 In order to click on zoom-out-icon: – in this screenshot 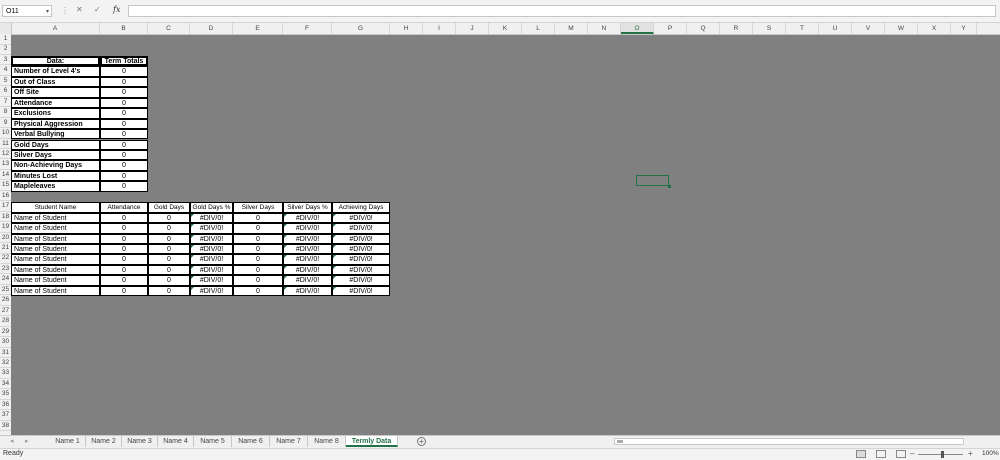, I will do `click(912, 453)`.